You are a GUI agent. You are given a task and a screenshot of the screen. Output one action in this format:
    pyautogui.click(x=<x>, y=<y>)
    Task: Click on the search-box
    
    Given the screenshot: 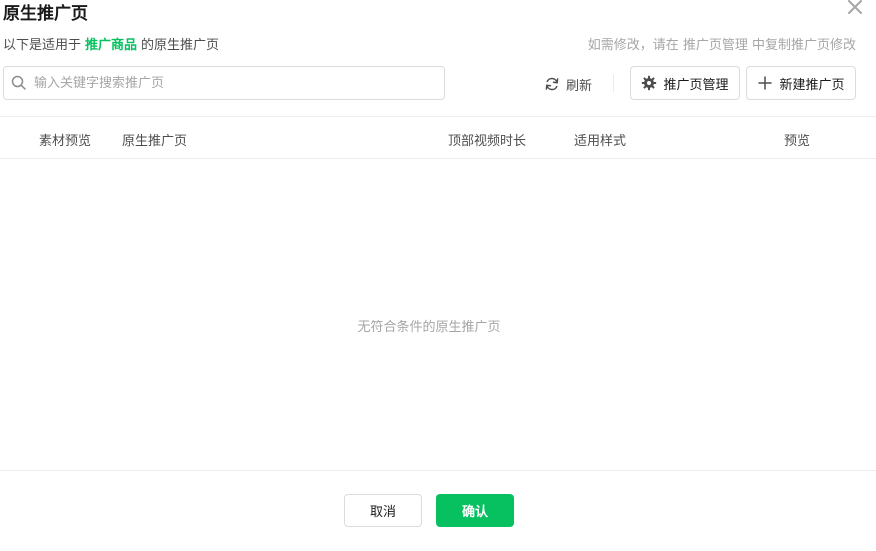 What is the action you would take?
    pyautogui.click(x=224, y=83)
    